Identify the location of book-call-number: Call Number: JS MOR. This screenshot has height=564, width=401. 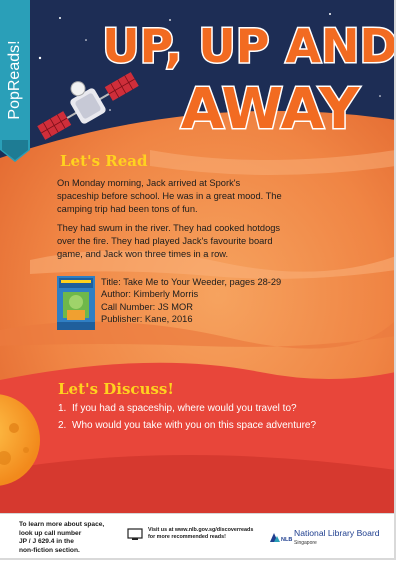
(147, 306).